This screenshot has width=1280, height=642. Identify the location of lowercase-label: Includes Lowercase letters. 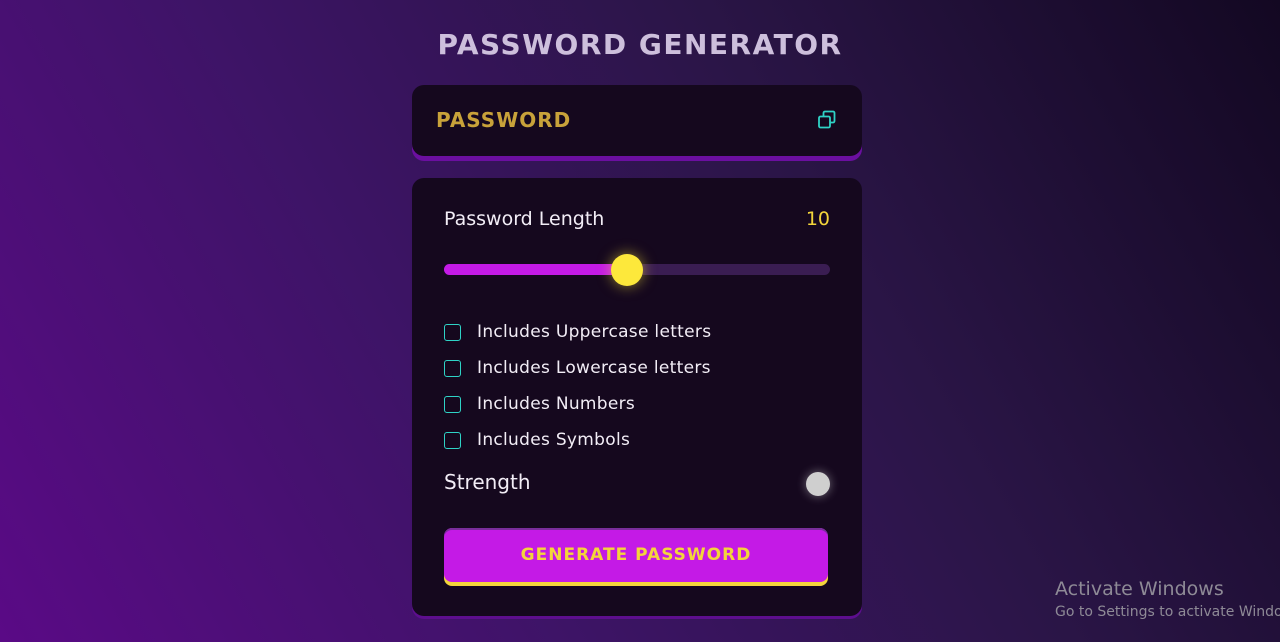
(594, 368).